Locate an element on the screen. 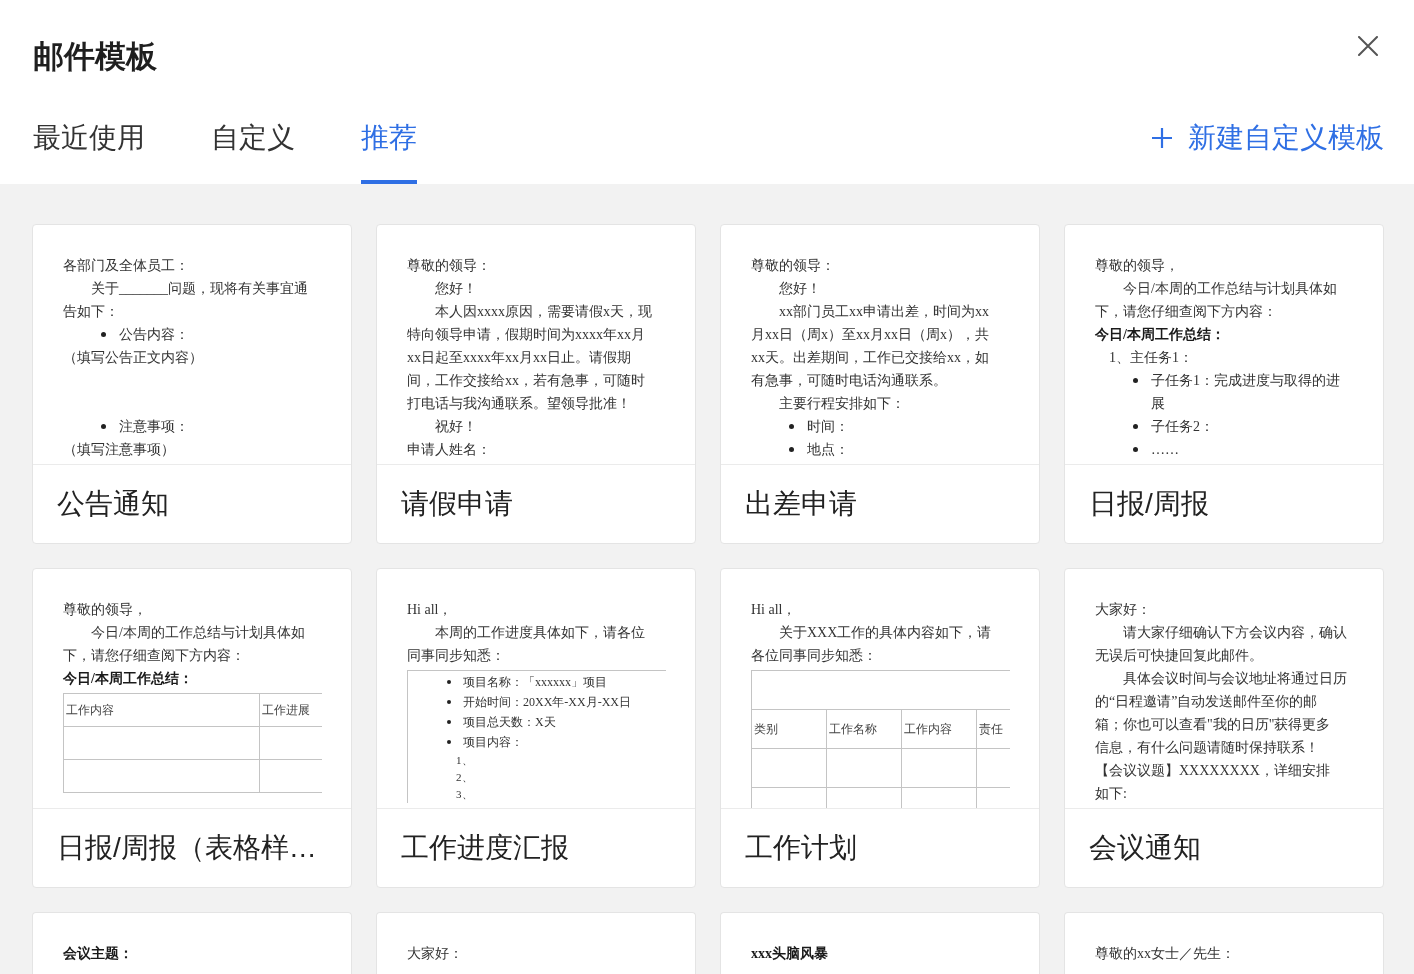  close-icon is located at coordinates (1368, 46).